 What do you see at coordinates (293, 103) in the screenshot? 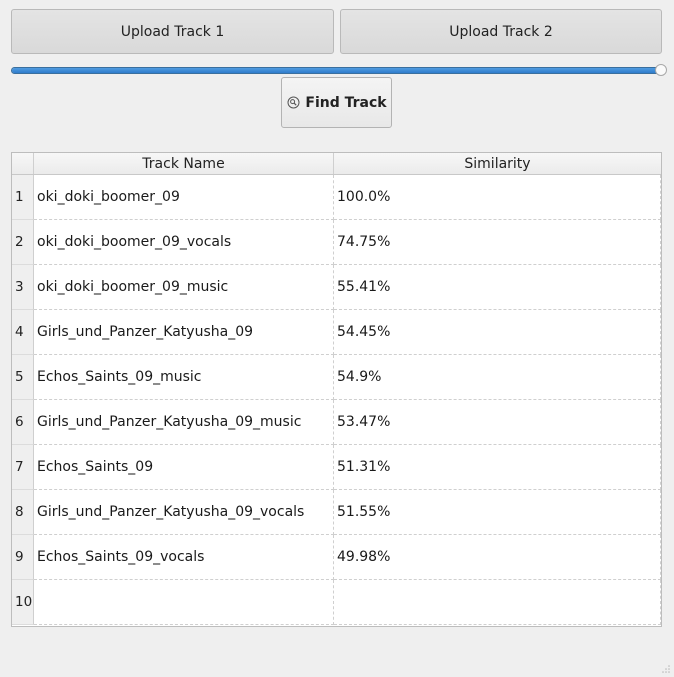
I see `search-icon` at bounding box center [293, 103].